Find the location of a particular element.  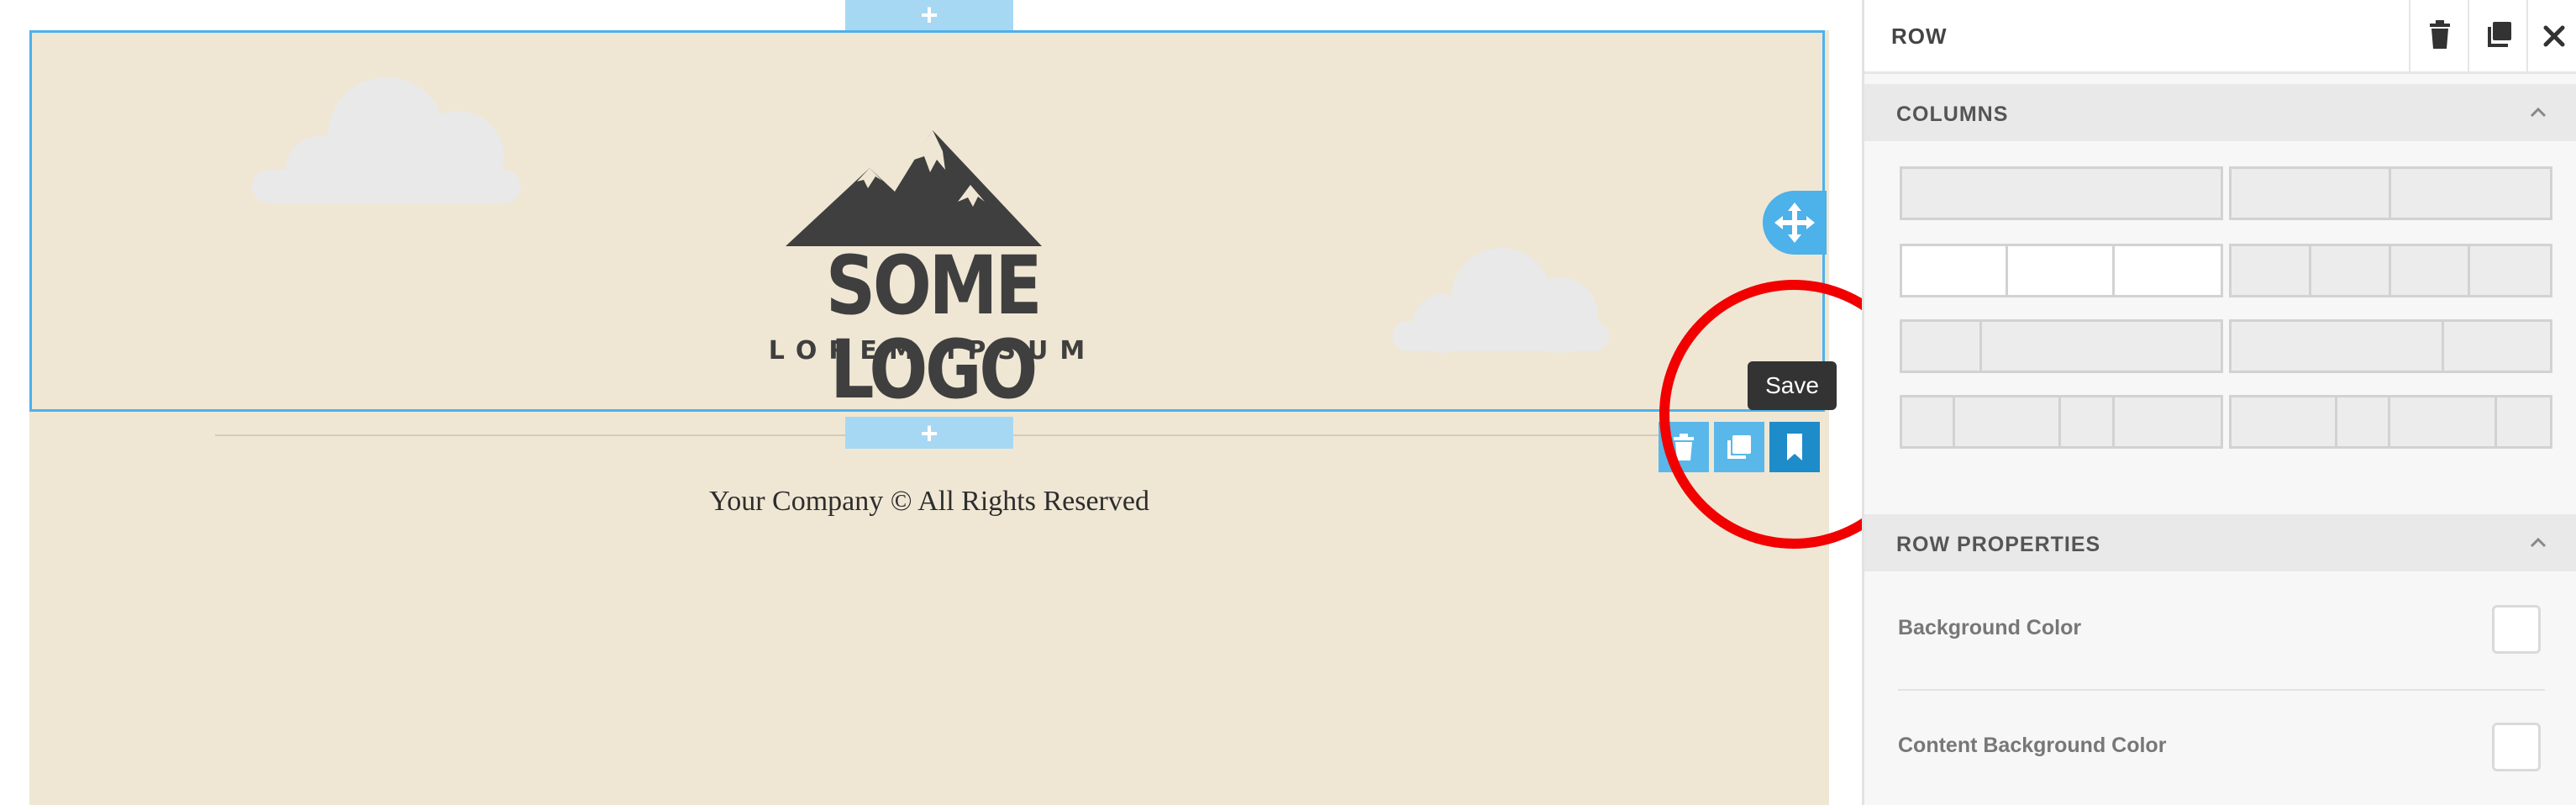

add-row-below-button: + is located at coordinates (929, 434).